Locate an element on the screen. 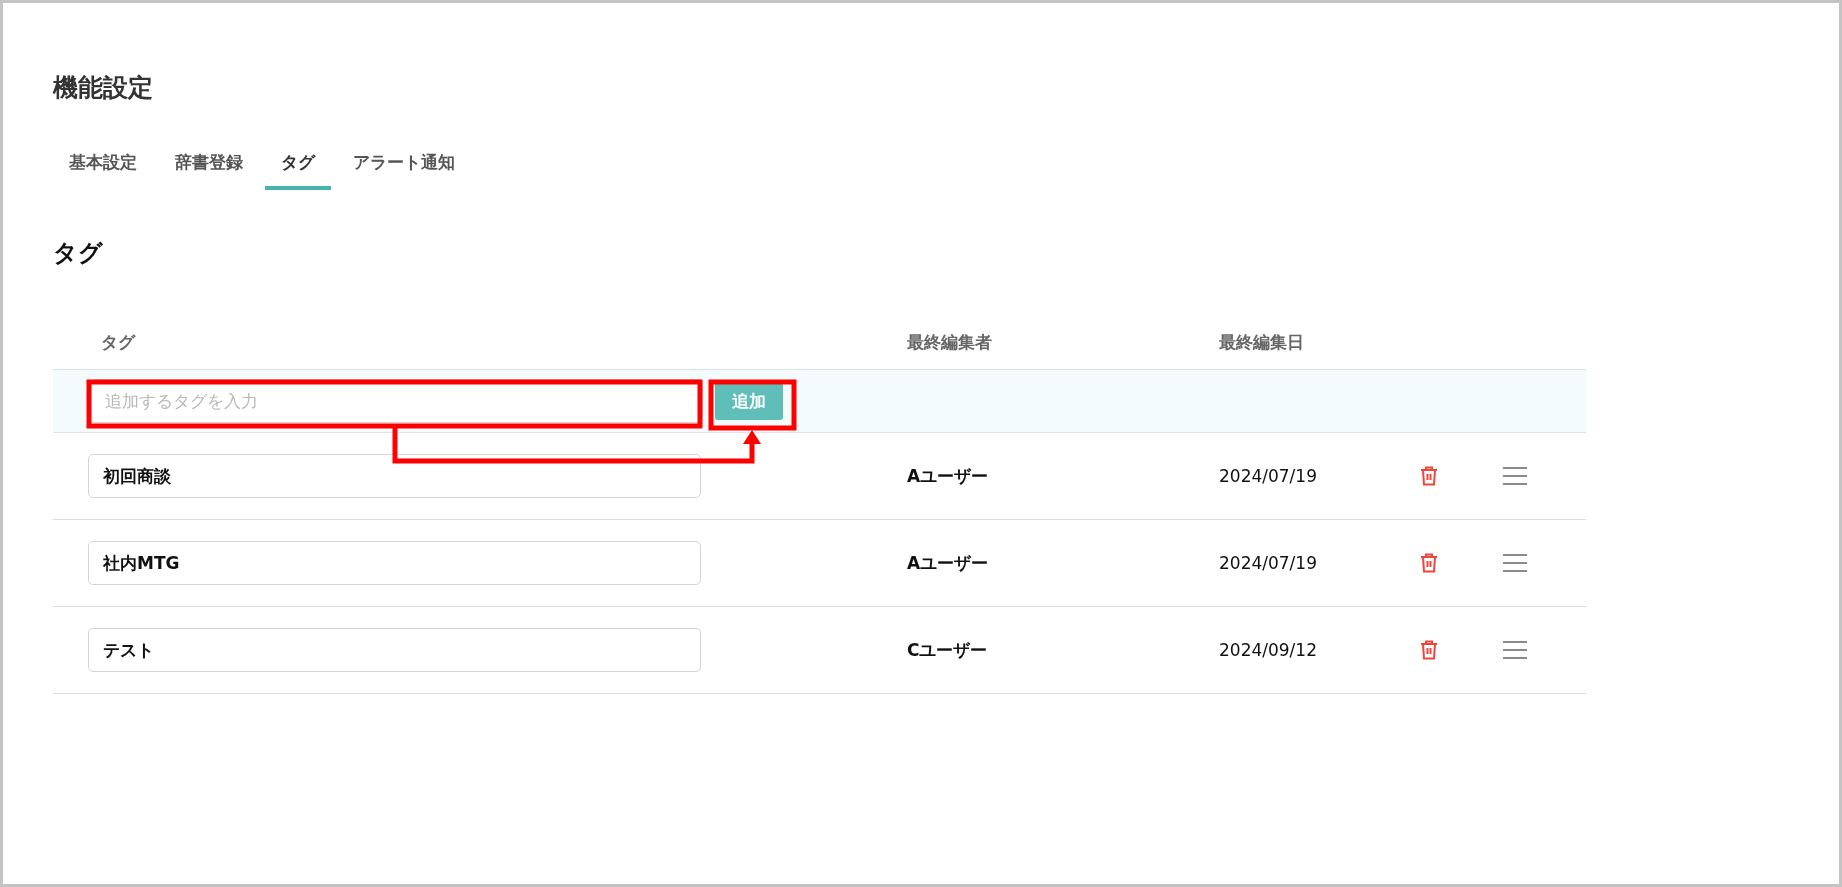 This screenshot has height=887, width=1842. edit-date: 2024/09/12 is located at coordinates (1268, 650).